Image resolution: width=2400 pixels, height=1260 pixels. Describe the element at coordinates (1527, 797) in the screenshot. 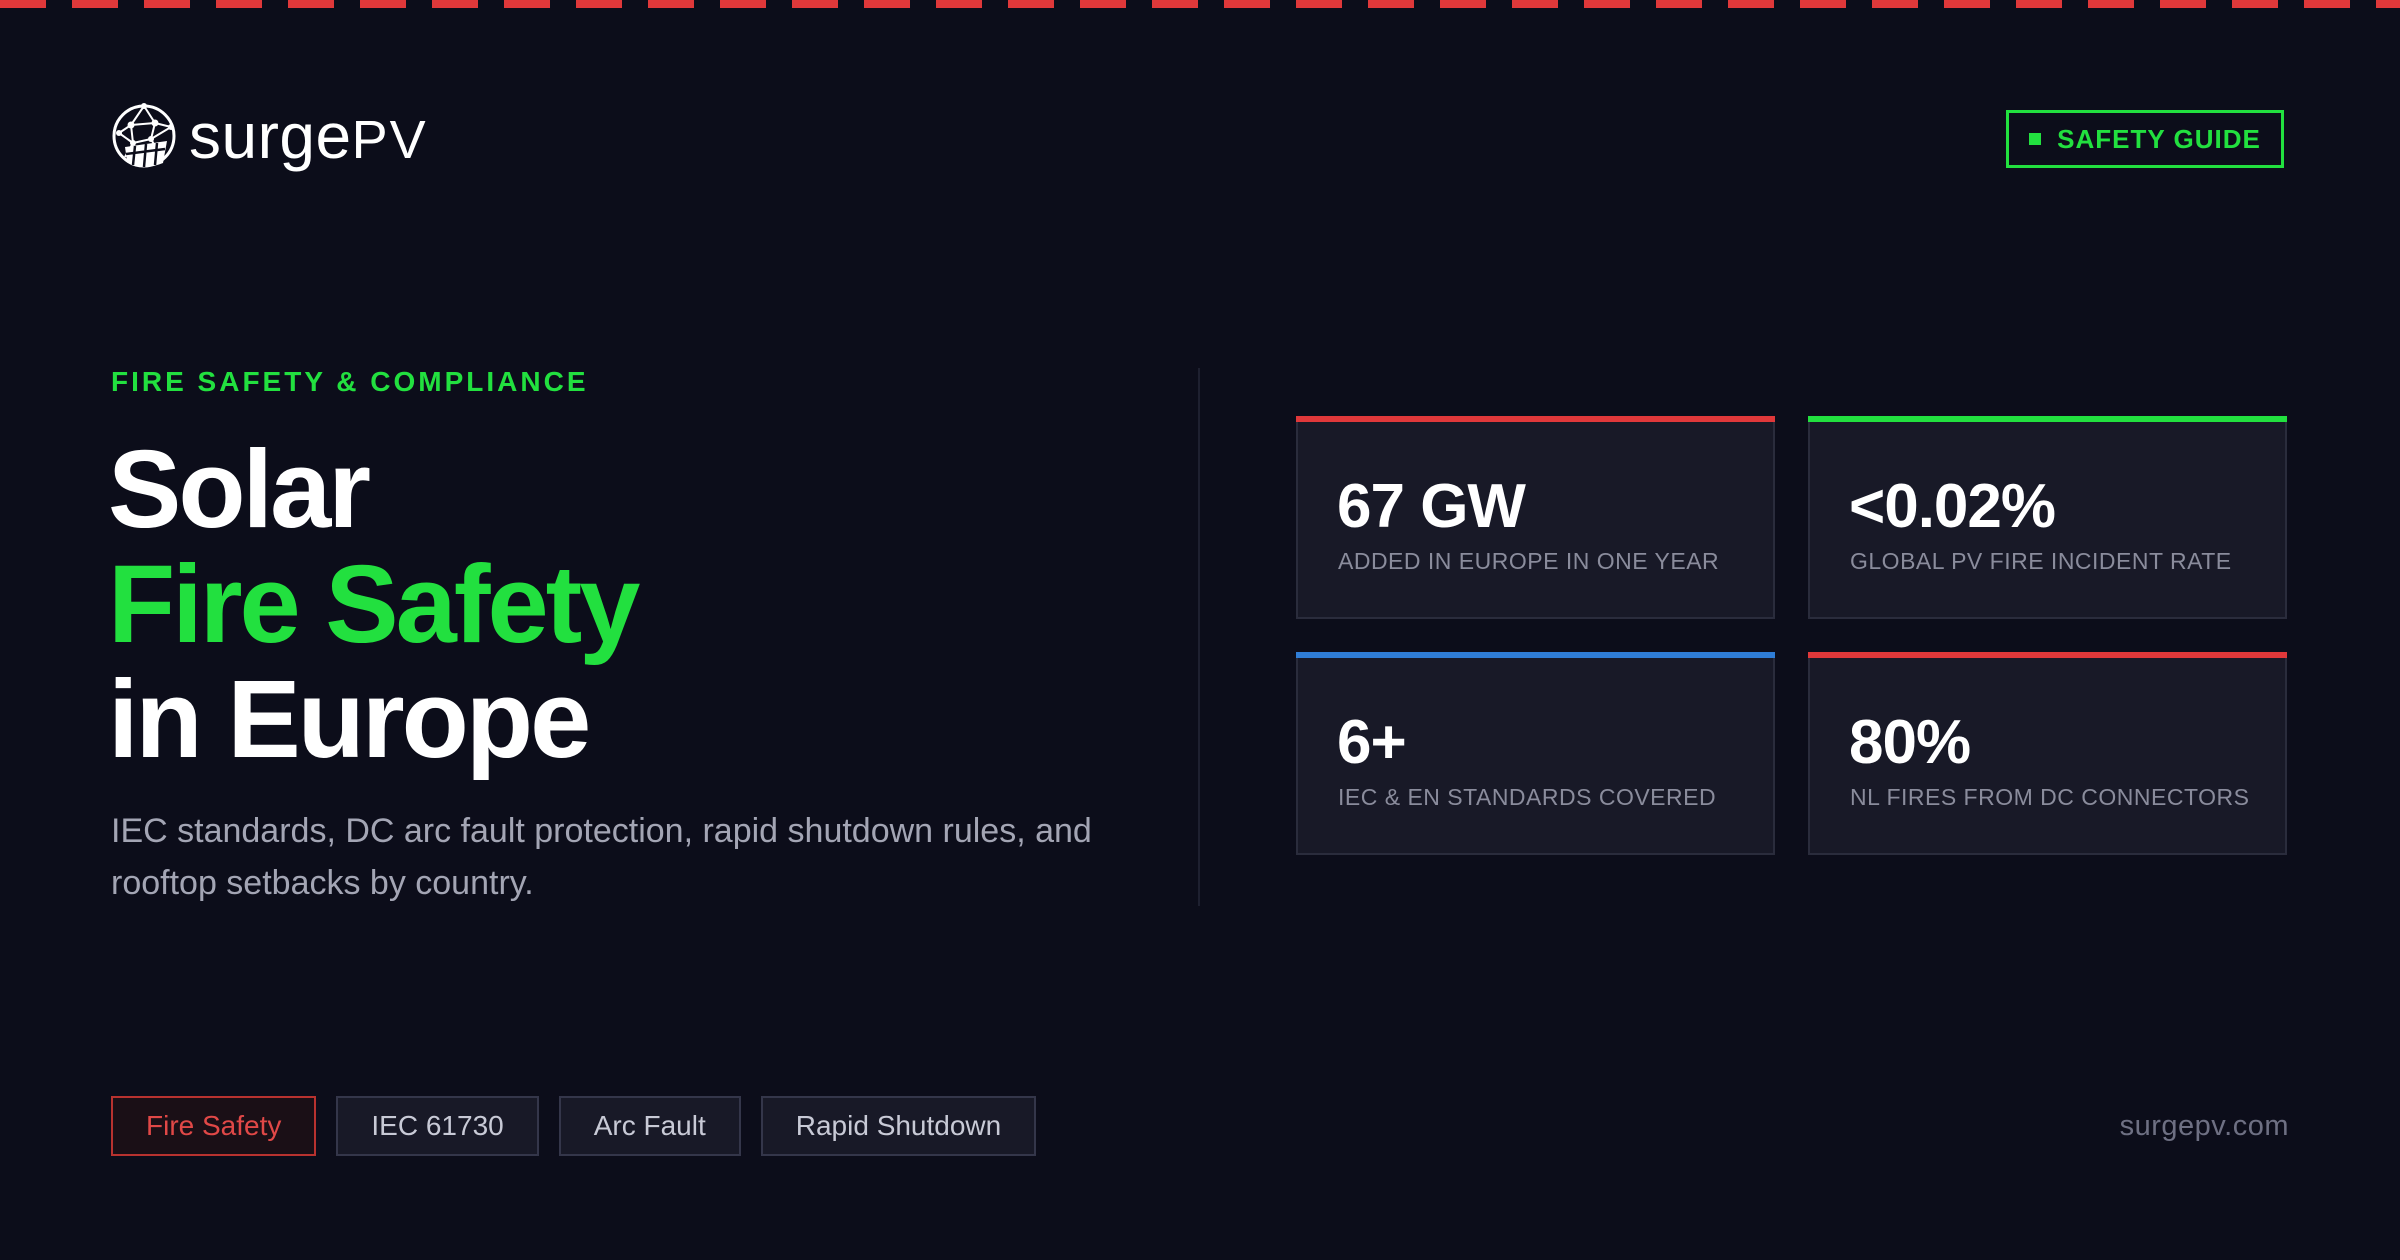

I see `stat-label: IEC & EN STANDARDS COVERED` at that location.